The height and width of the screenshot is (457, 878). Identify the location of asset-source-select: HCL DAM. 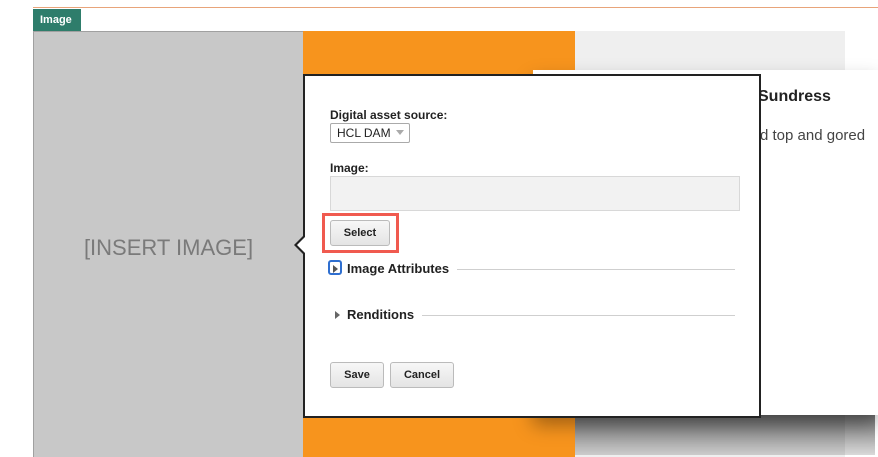
(370, 133).